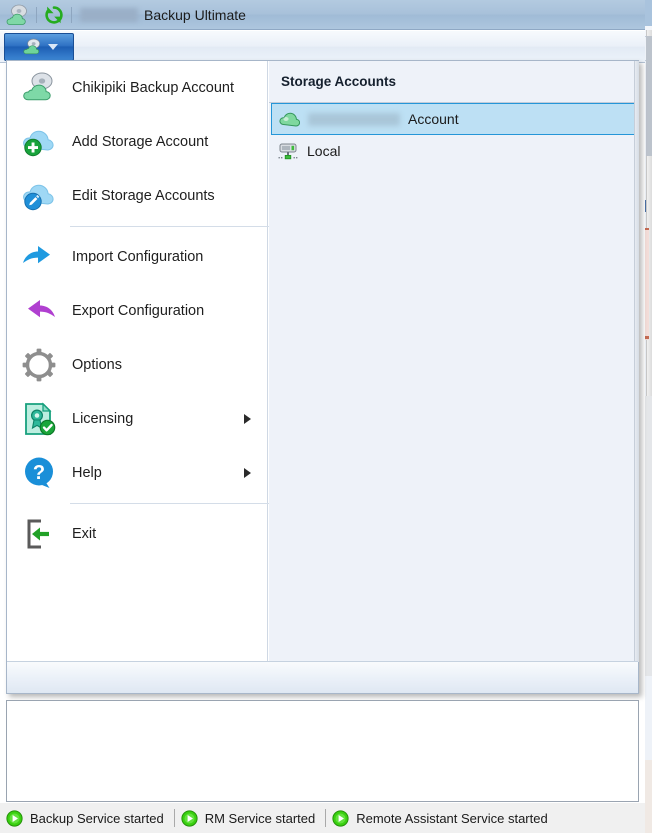 The image size is (652, 833). Describe the element at coordinates (32, 47) in the screenshot. I see `cloud-backup-icon` at that location.